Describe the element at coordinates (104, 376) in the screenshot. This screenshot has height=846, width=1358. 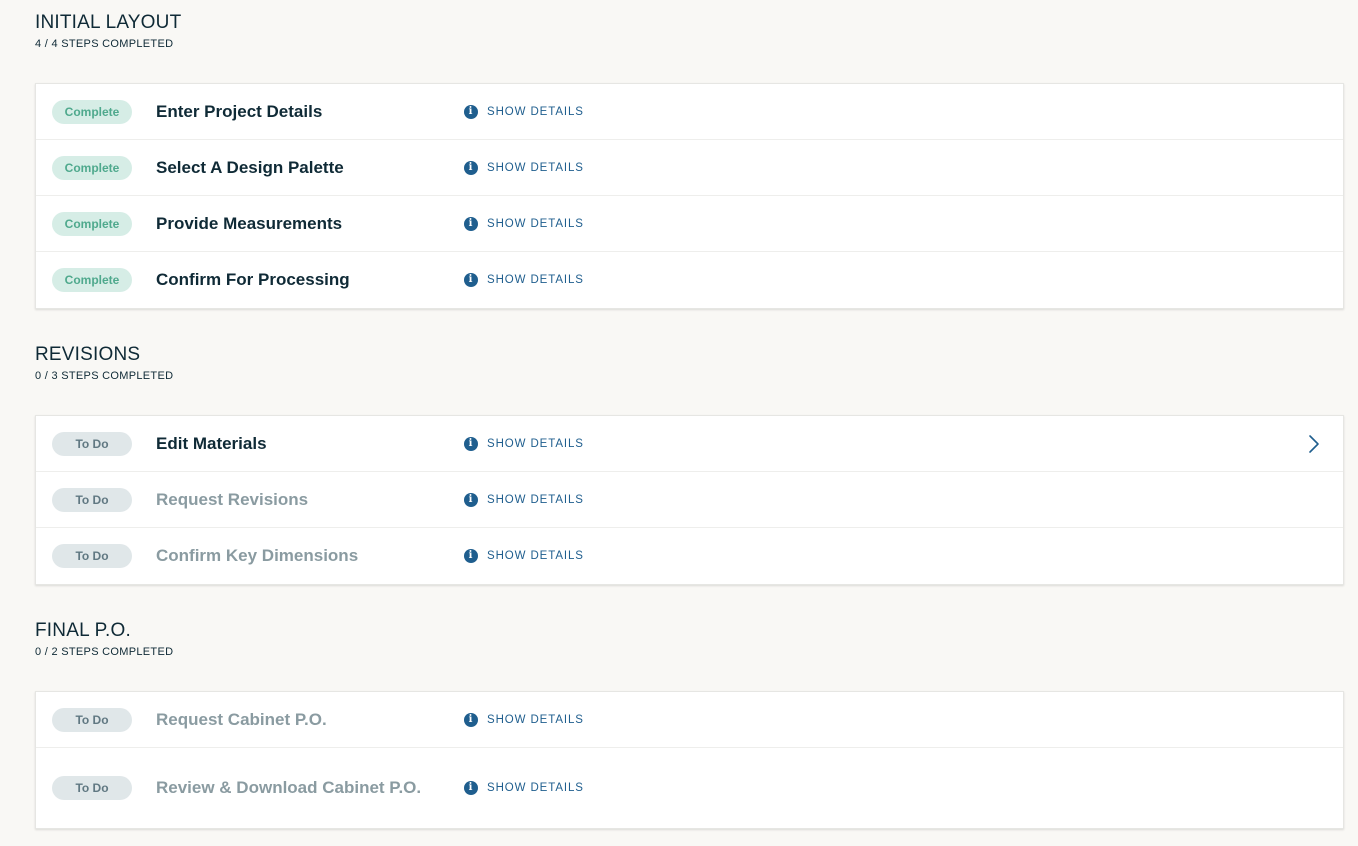
I see `section-progress: 0 / 3 STEPS COMPLETED` at that location.